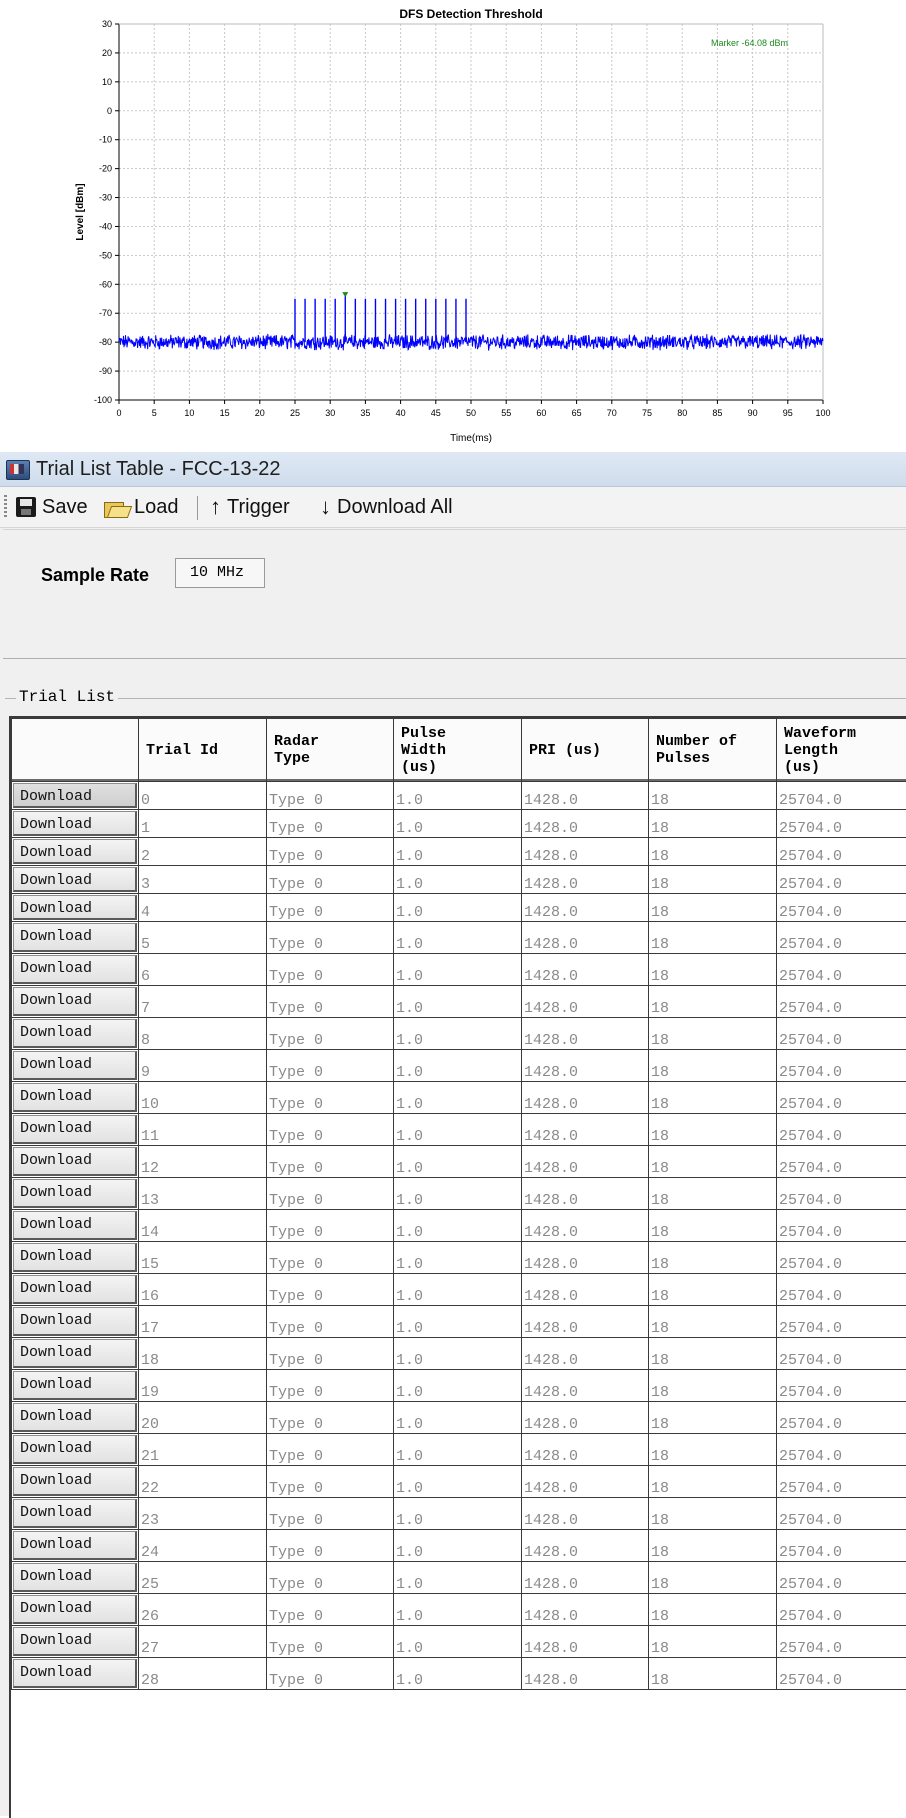  Describe the element at coordinates (713, 750) in the screenshot. I see `column-header-number-of-pulses: Number of Pulses` at that location.